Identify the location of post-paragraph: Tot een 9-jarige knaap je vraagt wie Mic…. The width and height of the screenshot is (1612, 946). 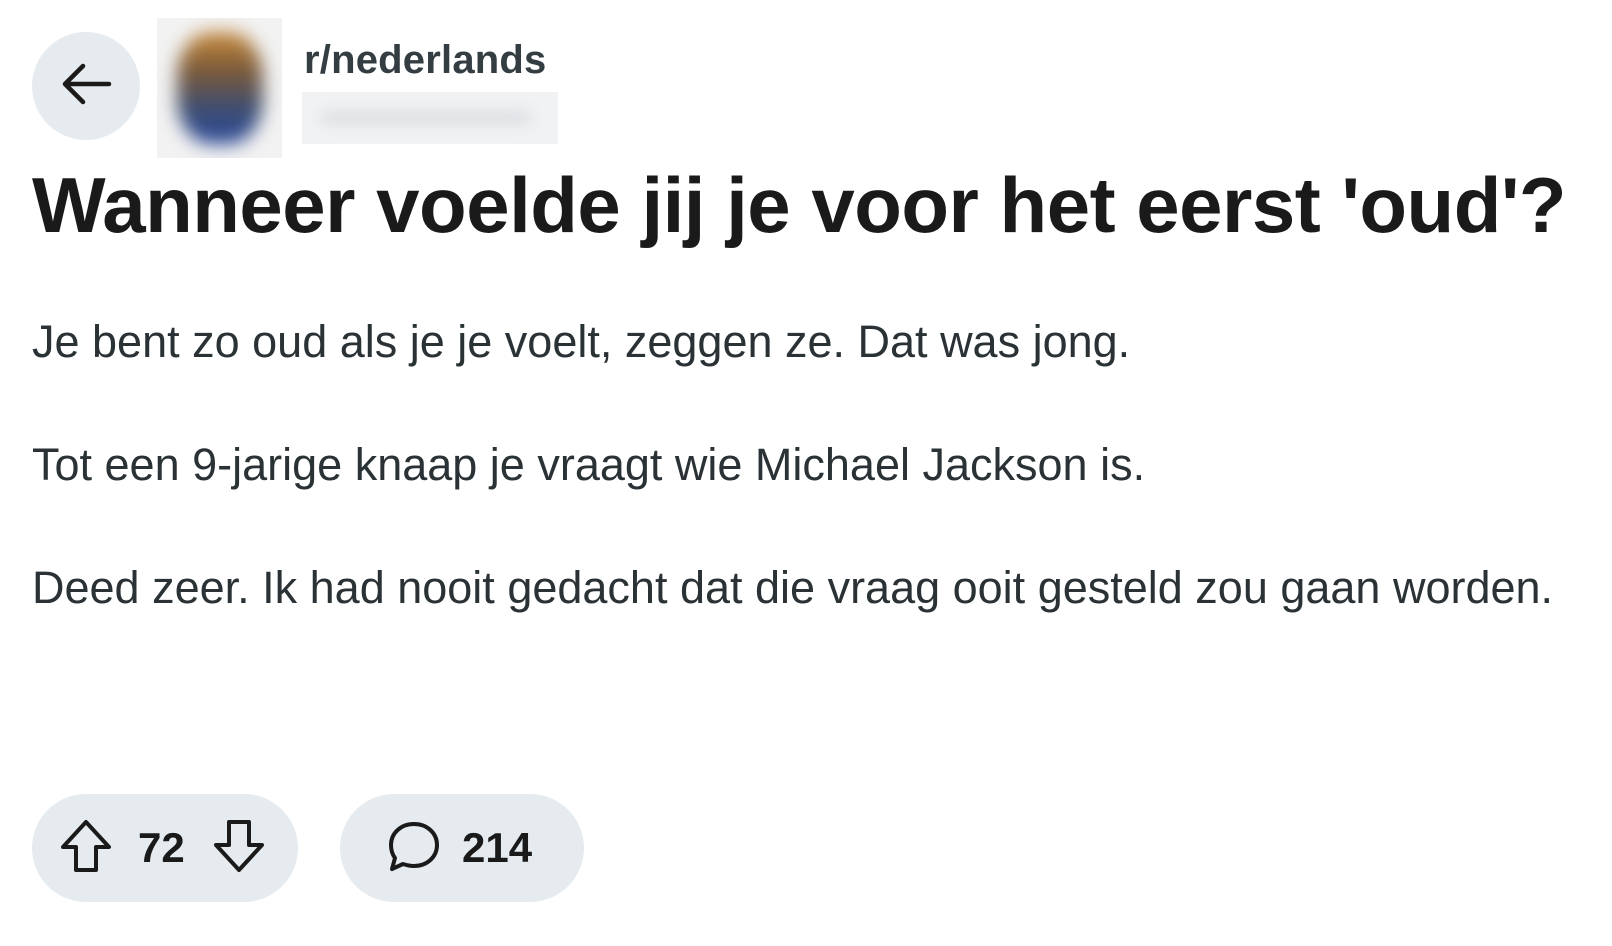
(589, 464).